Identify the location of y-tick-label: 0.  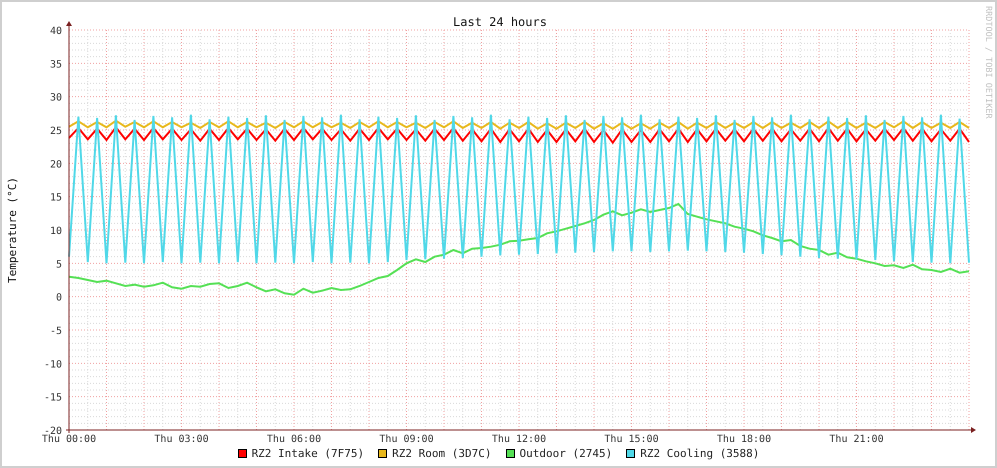
(59, 298).